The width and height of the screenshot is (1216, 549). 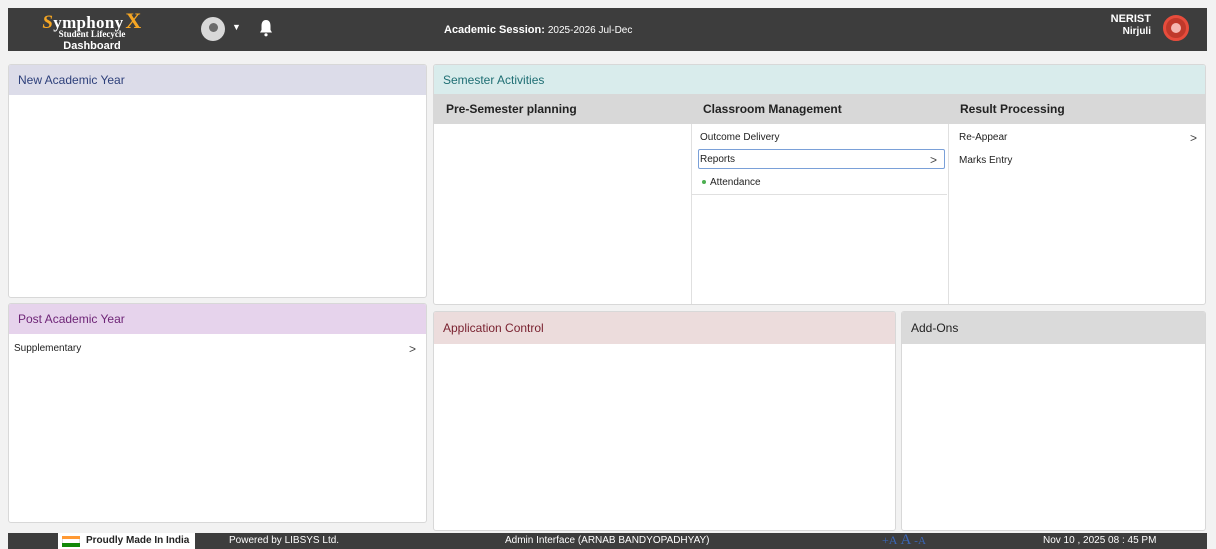 I want to click on new-academic-year-title: New Academic Year, so click(x=217, y=80).